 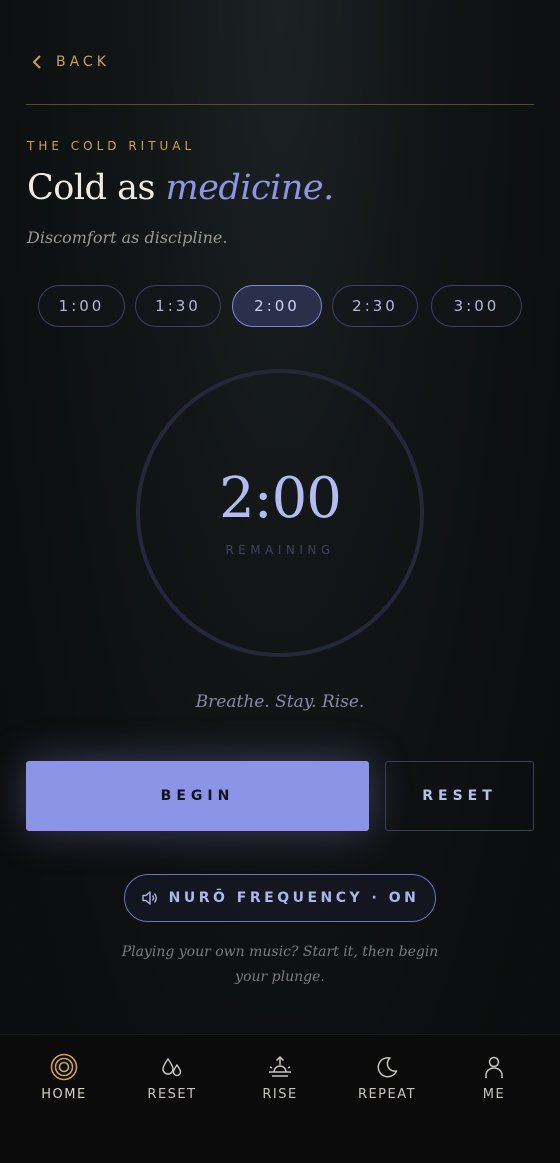 I want to click on bottom-tab-bar: HOME RESET RISE REPEAT ME, so click(x=280, y=1098).